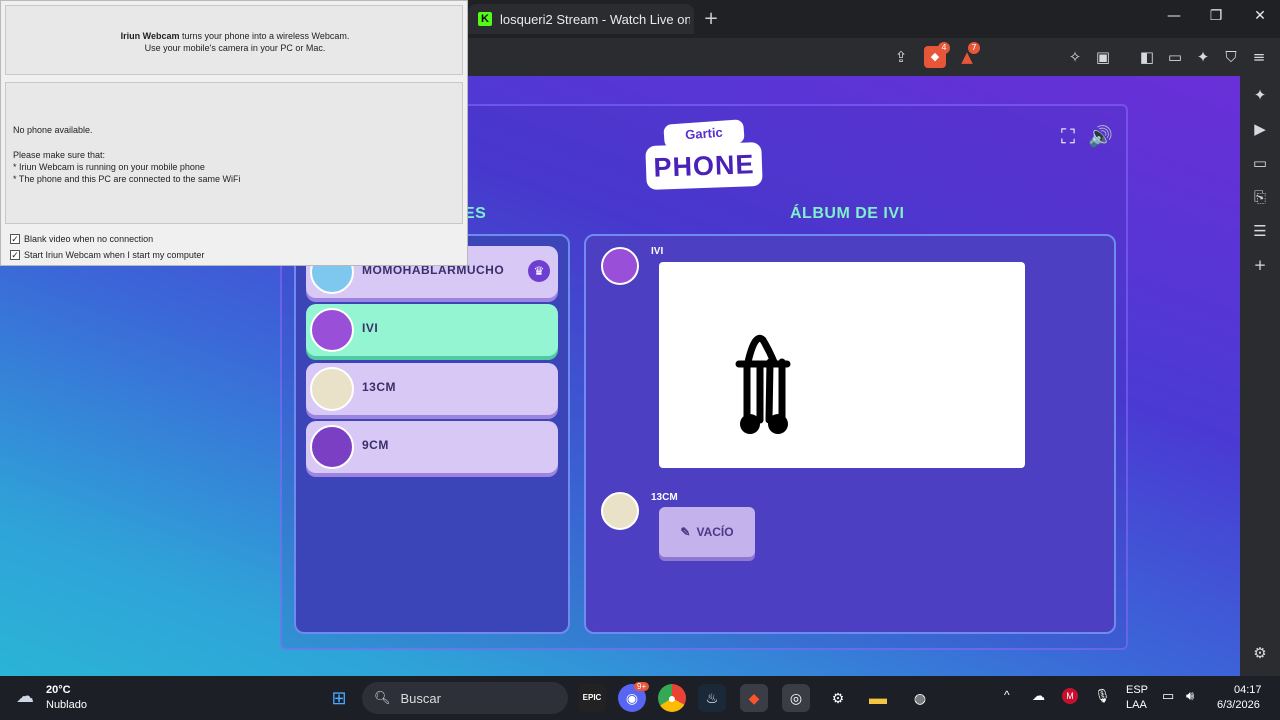 This screenshot has width=1280, height=720. I want to click on keyboard-layout: LAA, so click(1136, 705).